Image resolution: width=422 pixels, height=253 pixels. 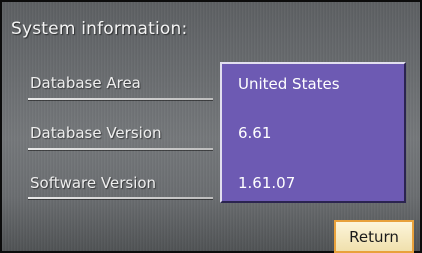 What do you see at coordinates (120, 99) in the screenshot?
I see `database-area-underline` at bounding box center [120, 99].